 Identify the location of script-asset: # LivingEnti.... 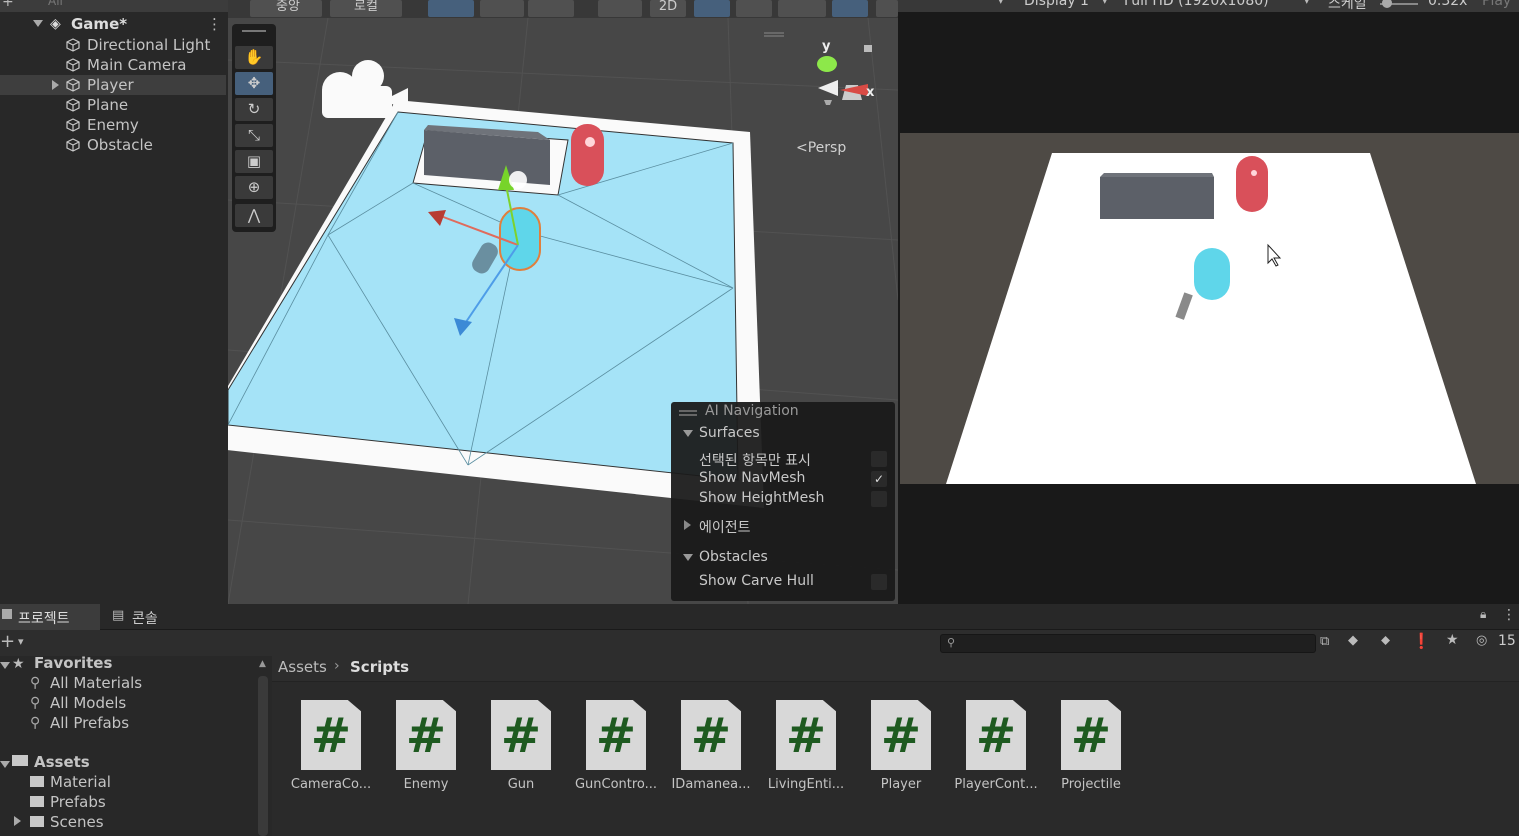
(806, 750).